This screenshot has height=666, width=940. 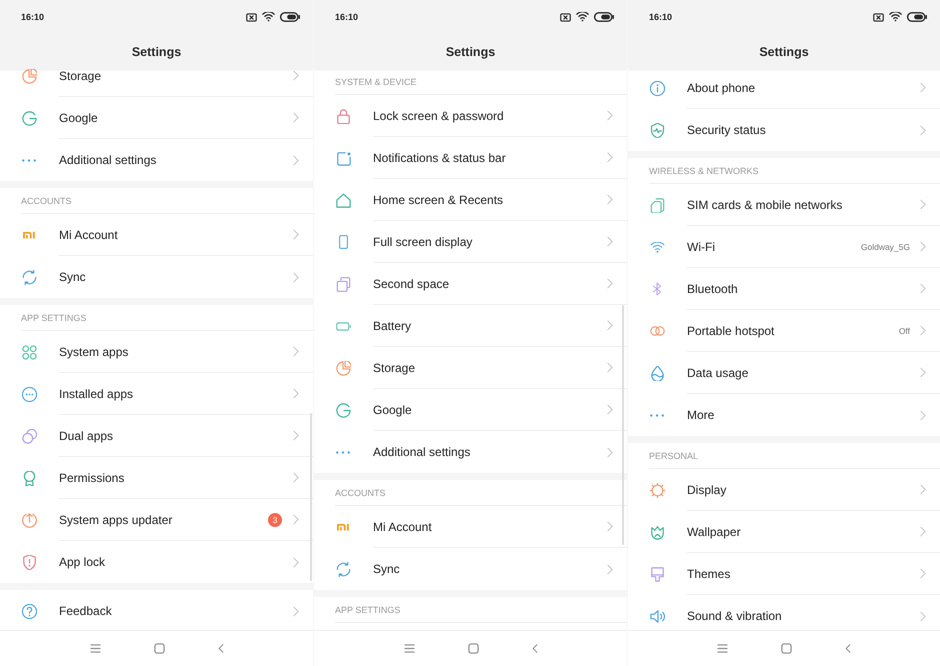 I want to click on lock-icon, so click(x=343, y=116).